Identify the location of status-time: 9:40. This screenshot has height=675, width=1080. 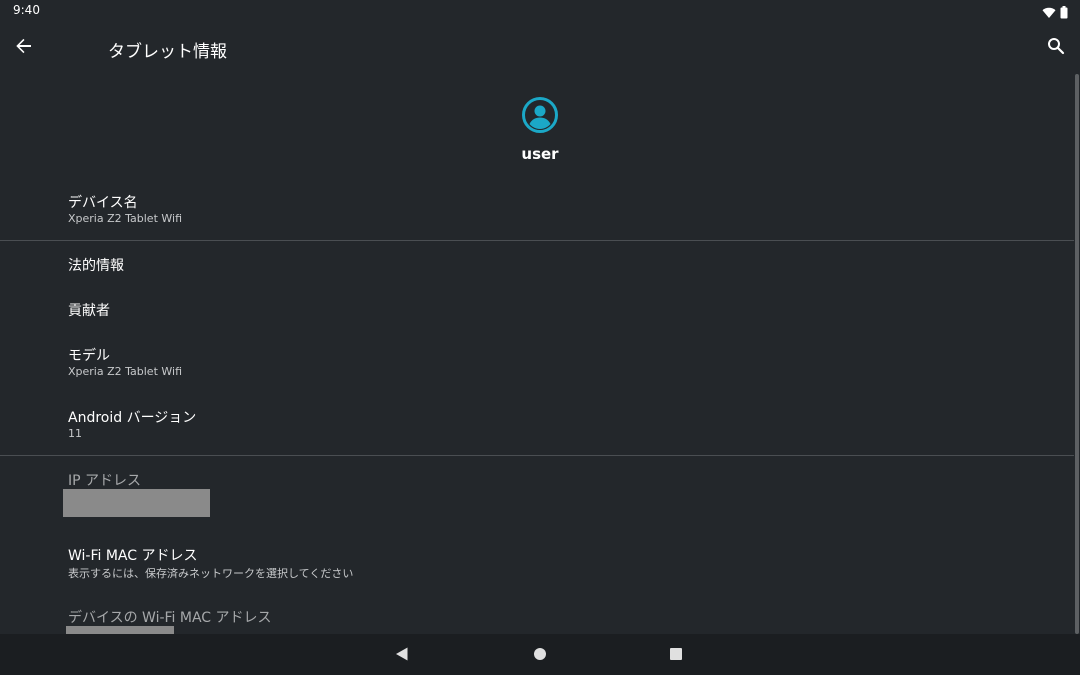
(26, 10).